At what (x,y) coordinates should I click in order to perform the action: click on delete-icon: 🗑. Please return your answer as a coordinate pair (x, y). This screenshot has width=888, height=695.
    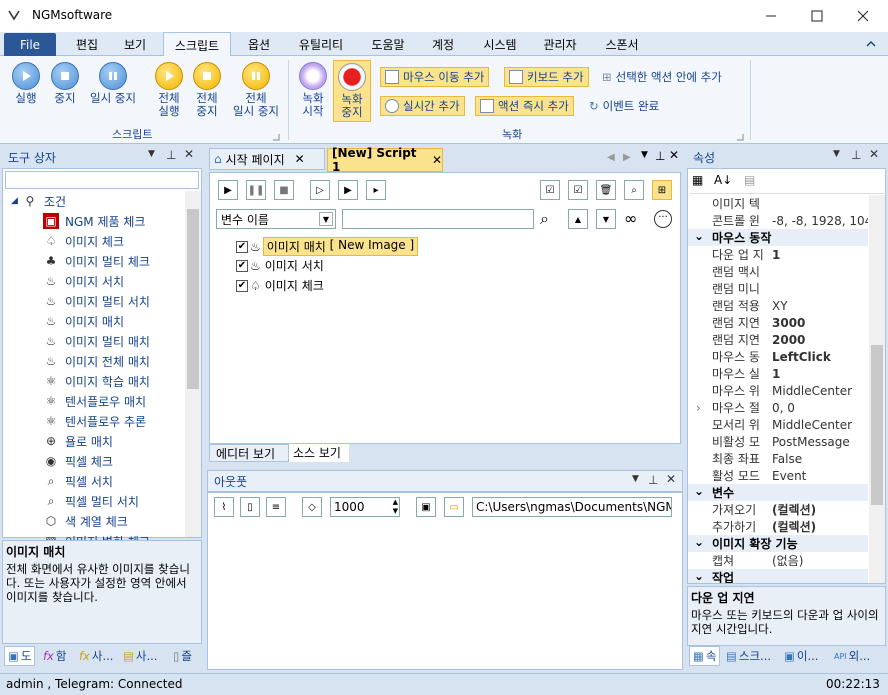
    Looking at the image, I should click on (606, 190).